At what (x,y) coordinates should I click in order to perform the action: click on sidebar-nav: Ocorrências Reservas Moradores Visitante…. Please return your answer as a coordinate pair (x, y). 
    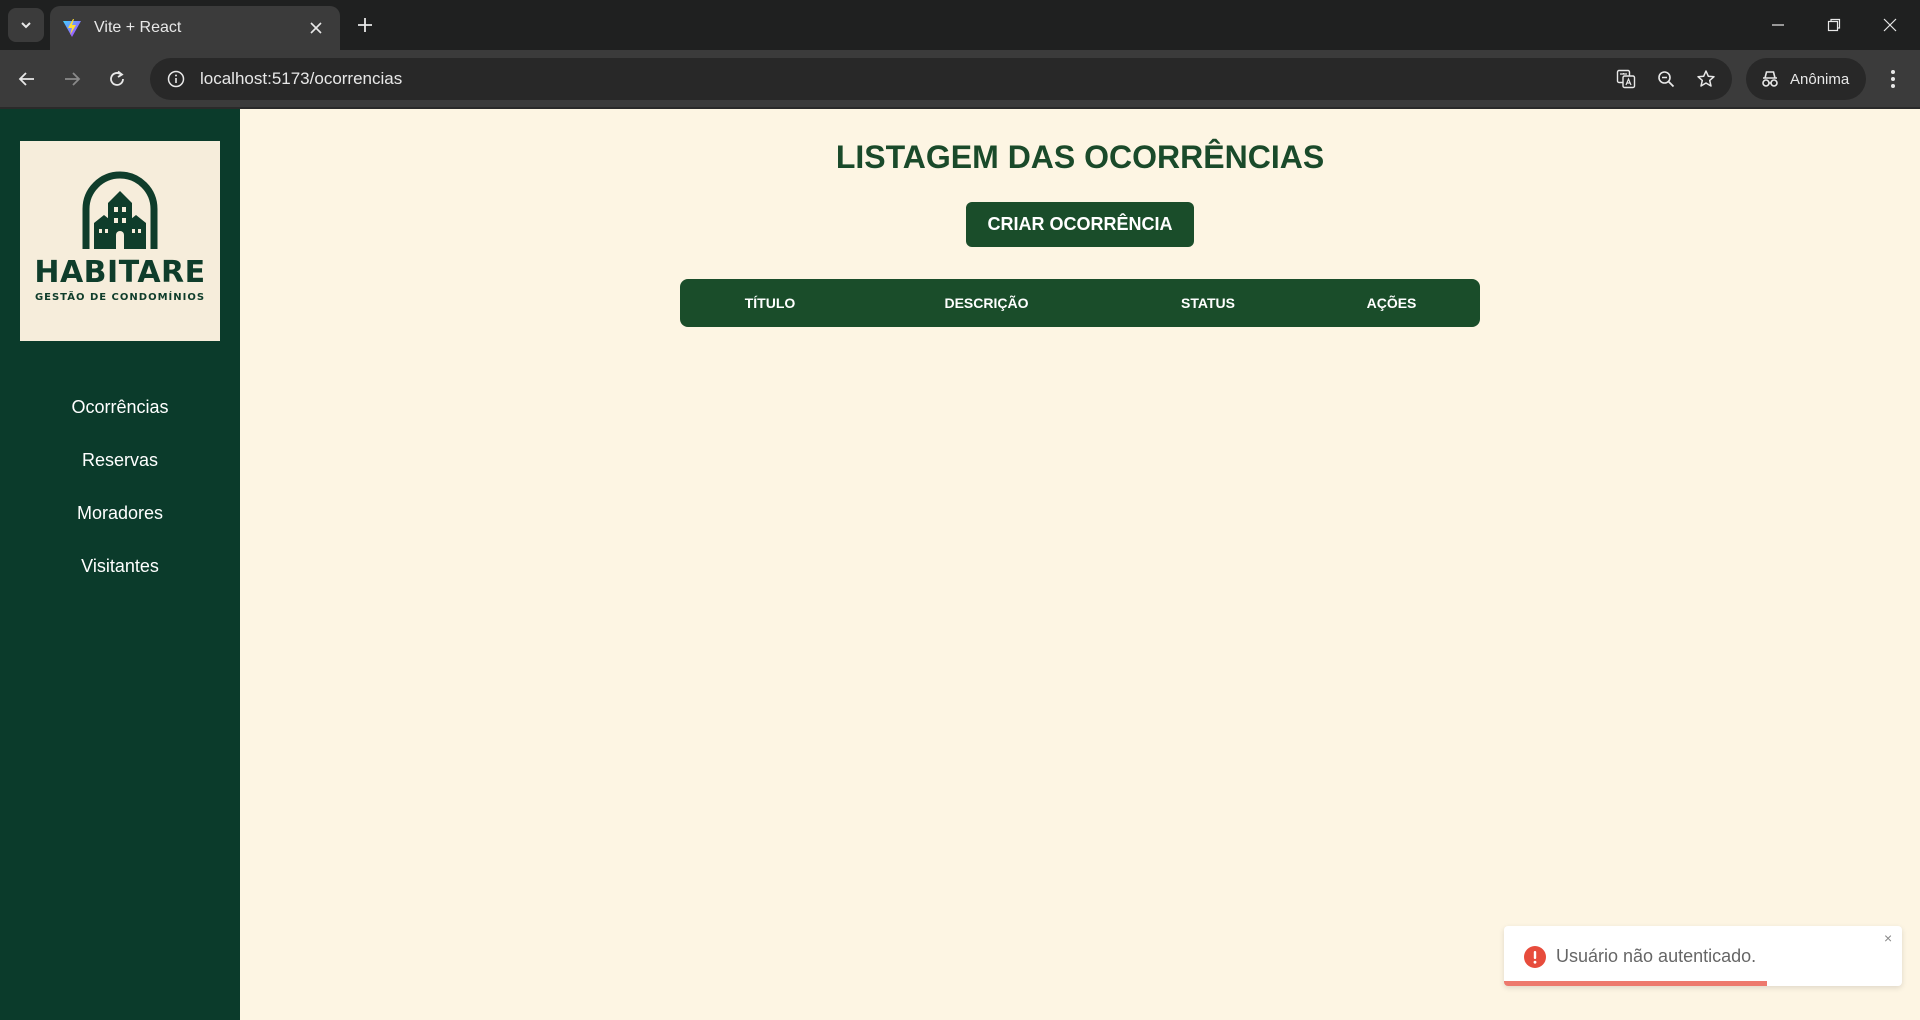
    Looking at the image, I should click on (120, 487).